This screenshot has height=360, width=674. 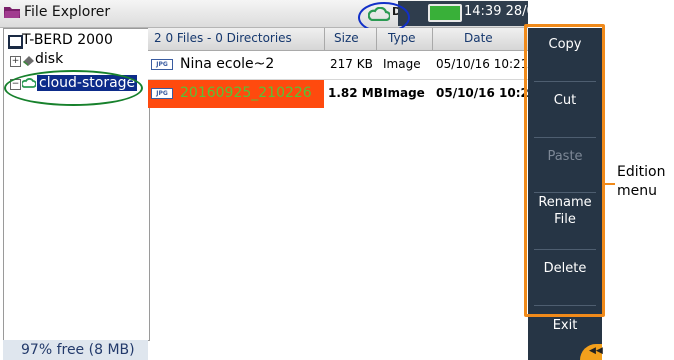 I want to click on window-title: File Explorer, so click(x=67, y=12).